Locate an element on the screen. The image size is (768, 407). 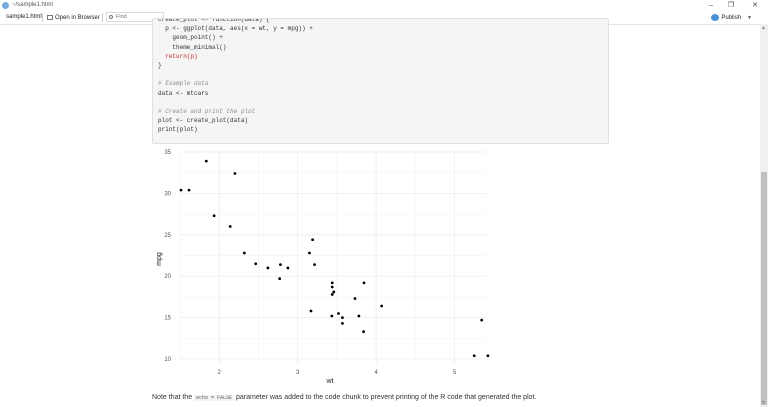
y-axis-label: mpg is located at coordinates (159, 259).